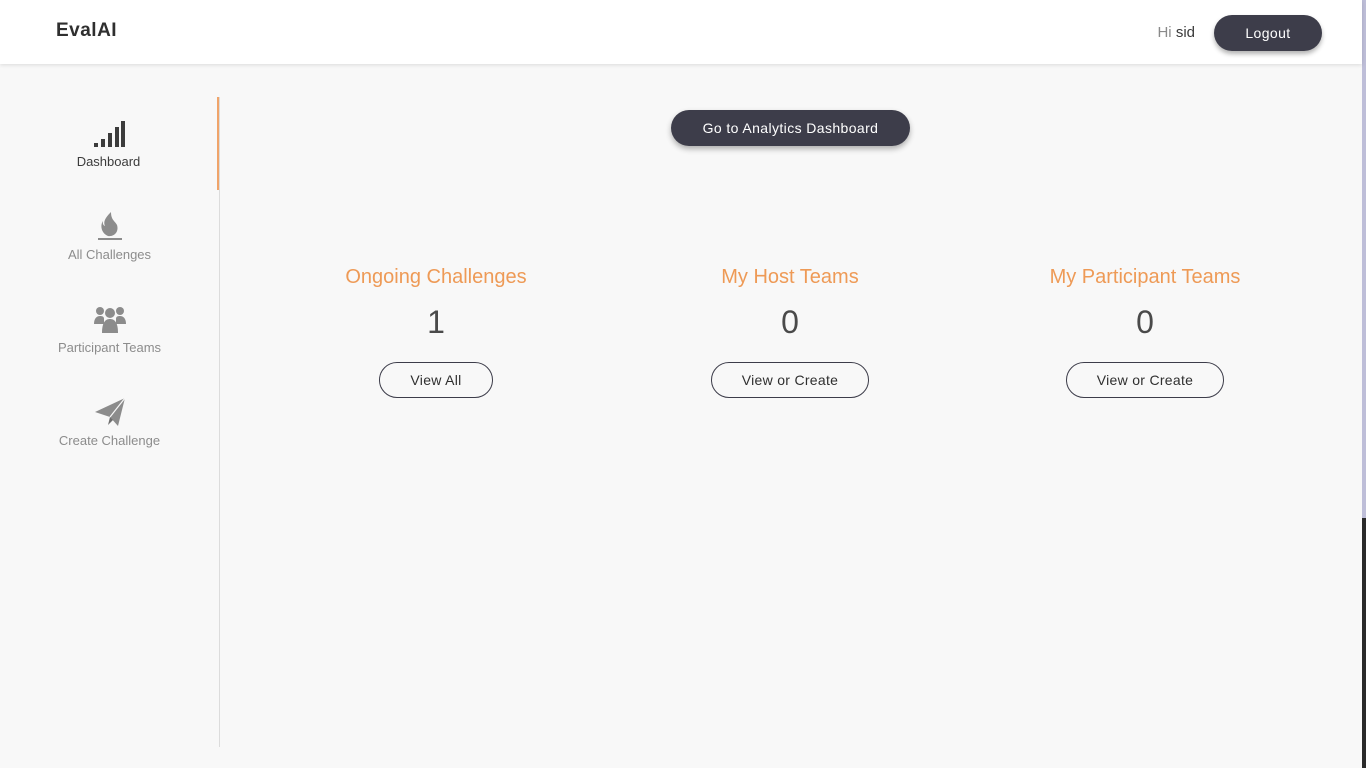  What do you see at coordinates (790, 128) in the screenshot?
I see `analytics-dashboard-button: Go to Analytics Dashboard` at bounding box center [790, 128].